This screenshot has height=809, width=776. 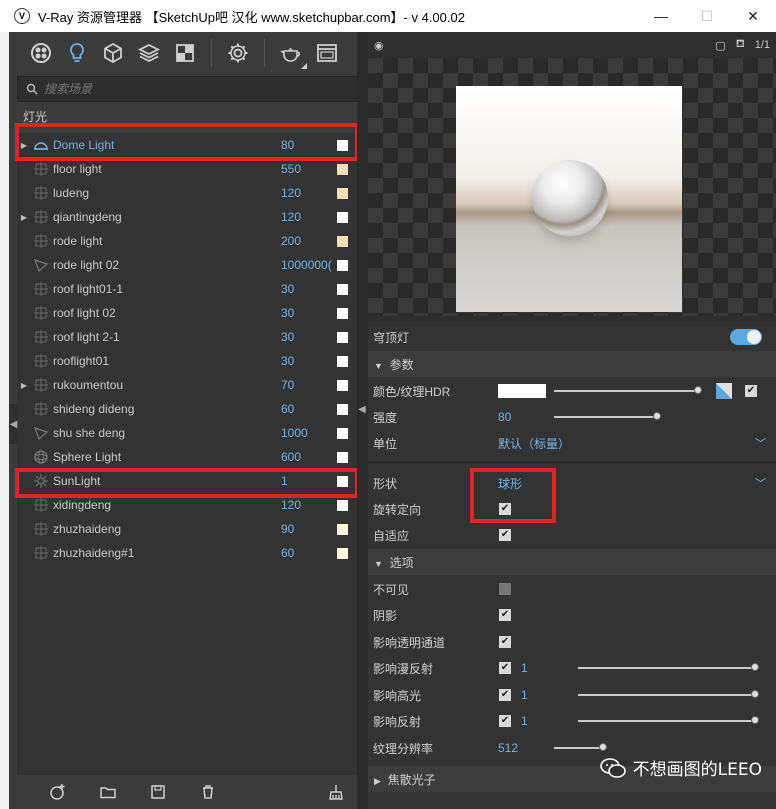 What do you see at coordinates (187, 193) in the screenshot?
I see `light-row: ludeng 120` at bounding box center [187, 193].